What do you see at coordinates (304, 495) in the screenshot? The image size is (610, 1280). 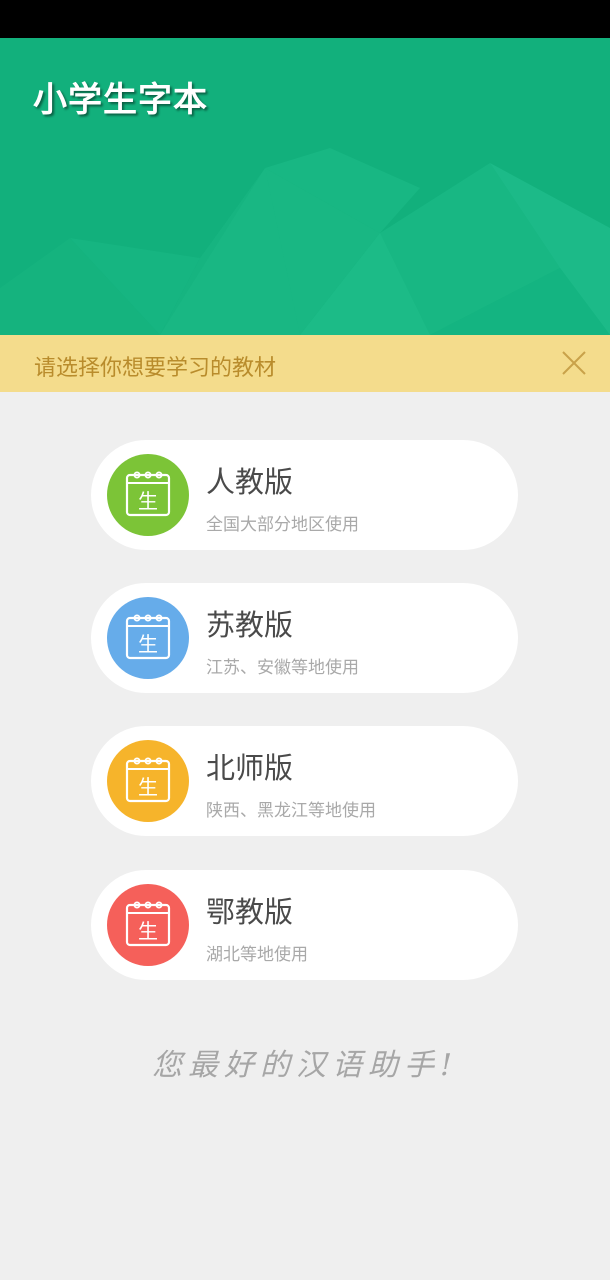 I see `edition-card-renjiao: 生 人教版 全国大部分地区使用` at bounding box center [304, 495].